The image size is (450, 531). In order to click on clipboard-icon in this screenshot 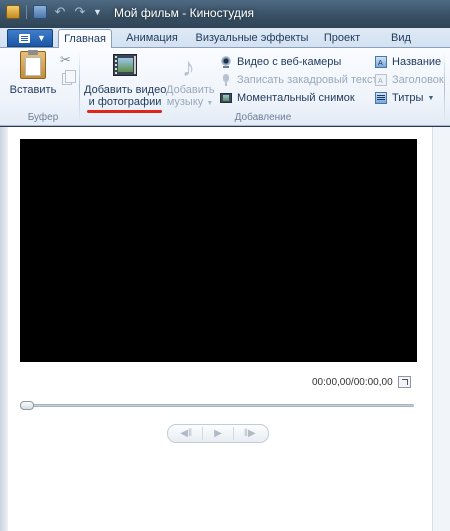, I will do `click(33, 64)`.